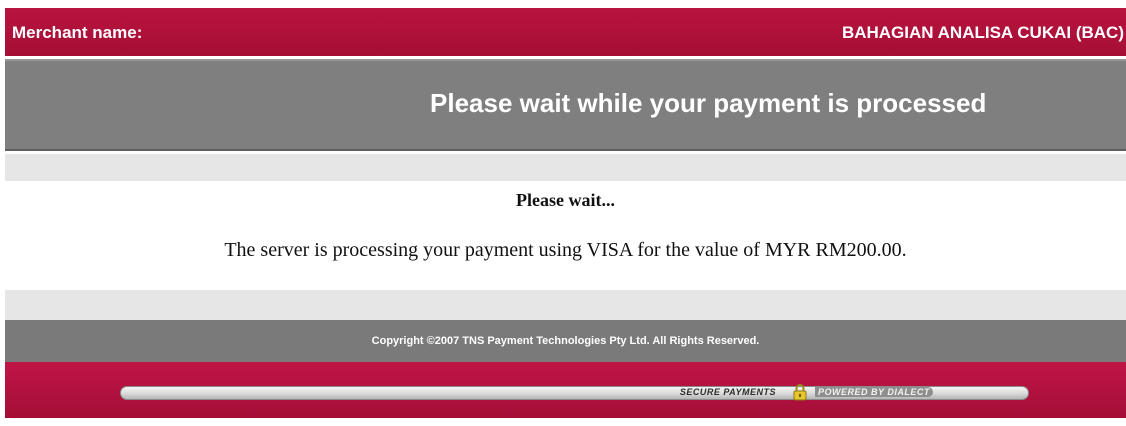 The height and width of the screenshot is (426, 1126). What do you see at coordinates (574, 392) in the screenshot?
I see `secure-payments-badge: SECURE PAYMENTS POWERED BY DIALECT` at bounding box center [574, 392].